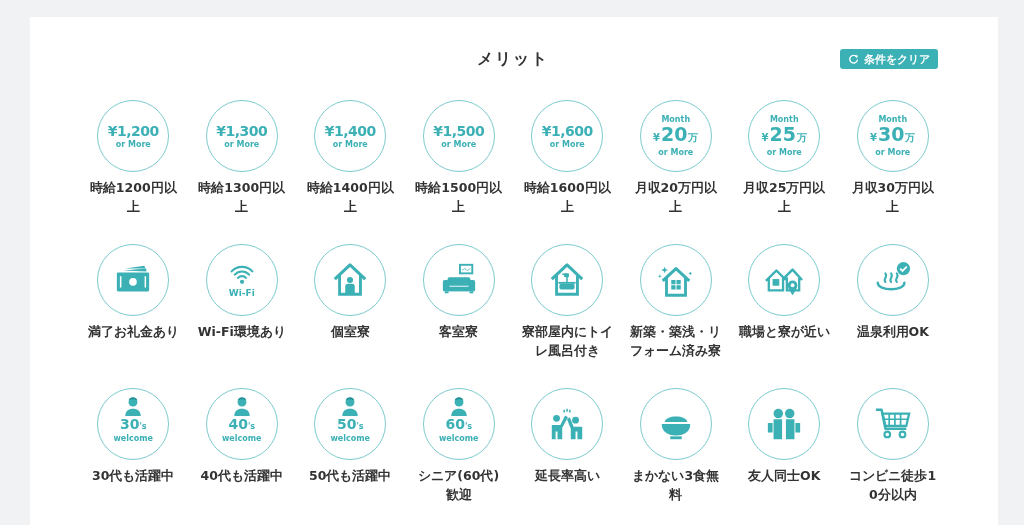  I want to click on decade-text: 60, so click(455, 424).